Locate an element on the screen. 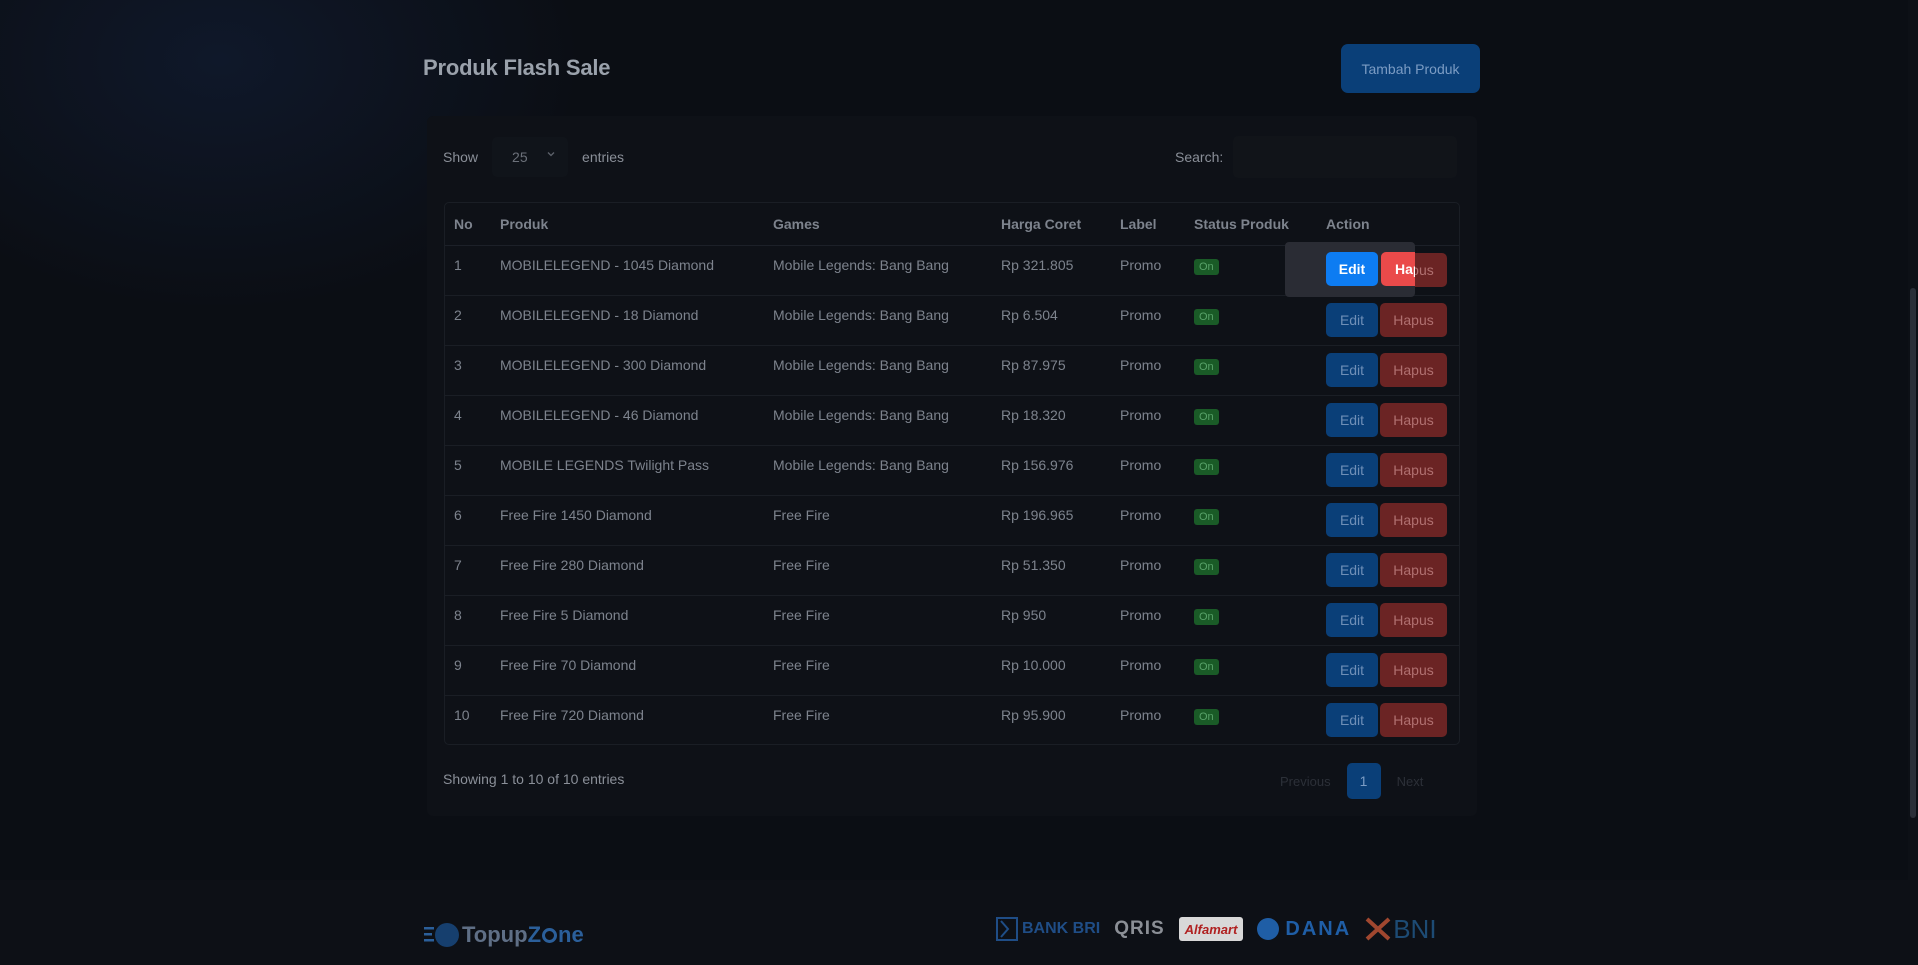 Image resolution: width=1918 pixels, height=965 pixels. topupzone-logo: Topup Z ne is located at coordinates (504, 935).